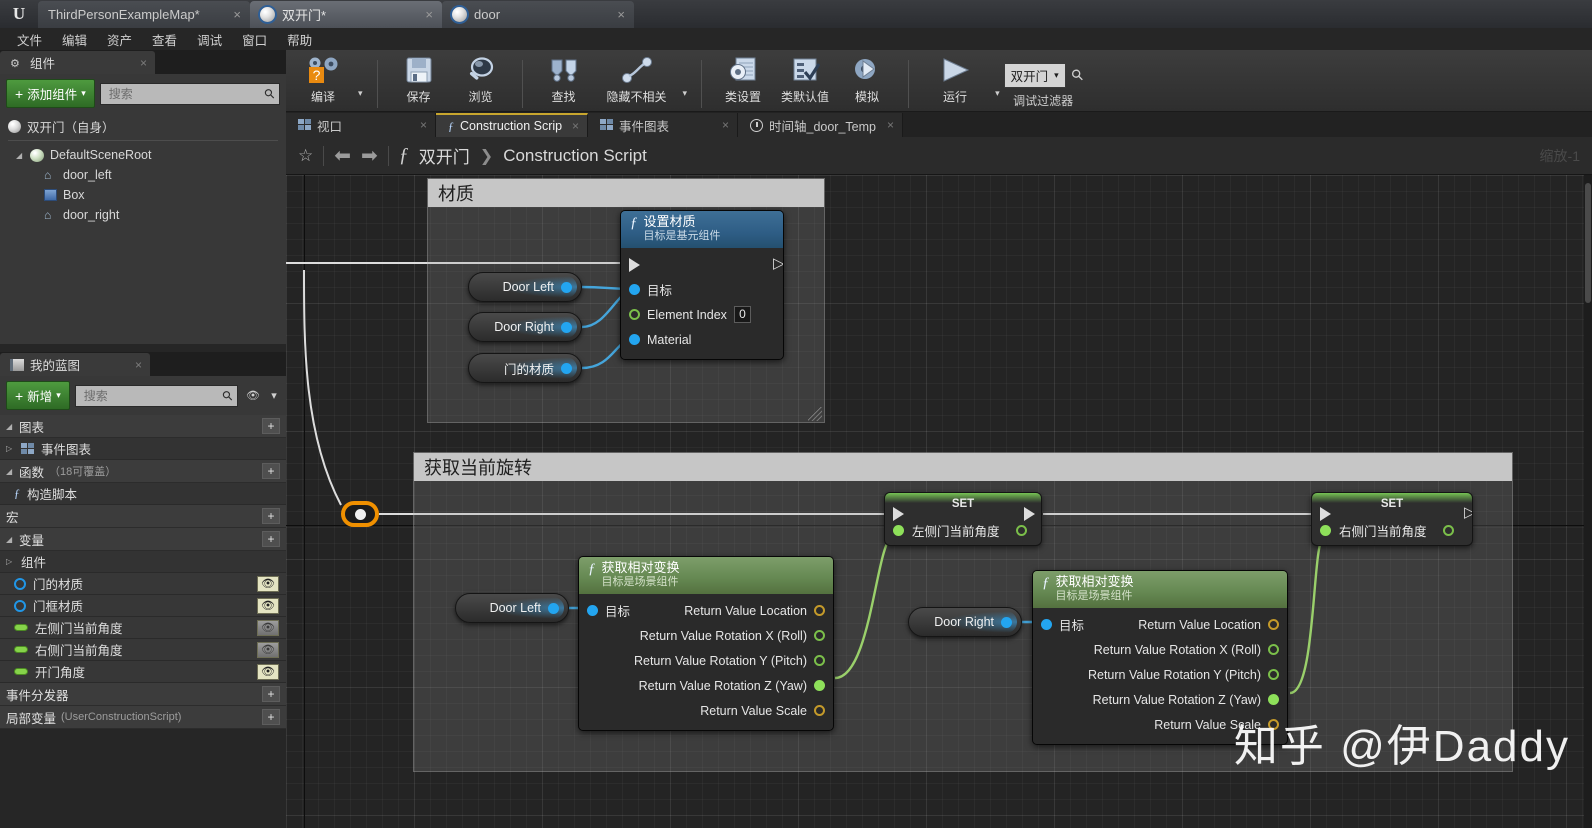  I want to click on list-item-components-folder: ▷ 组件, so click(143, 562).